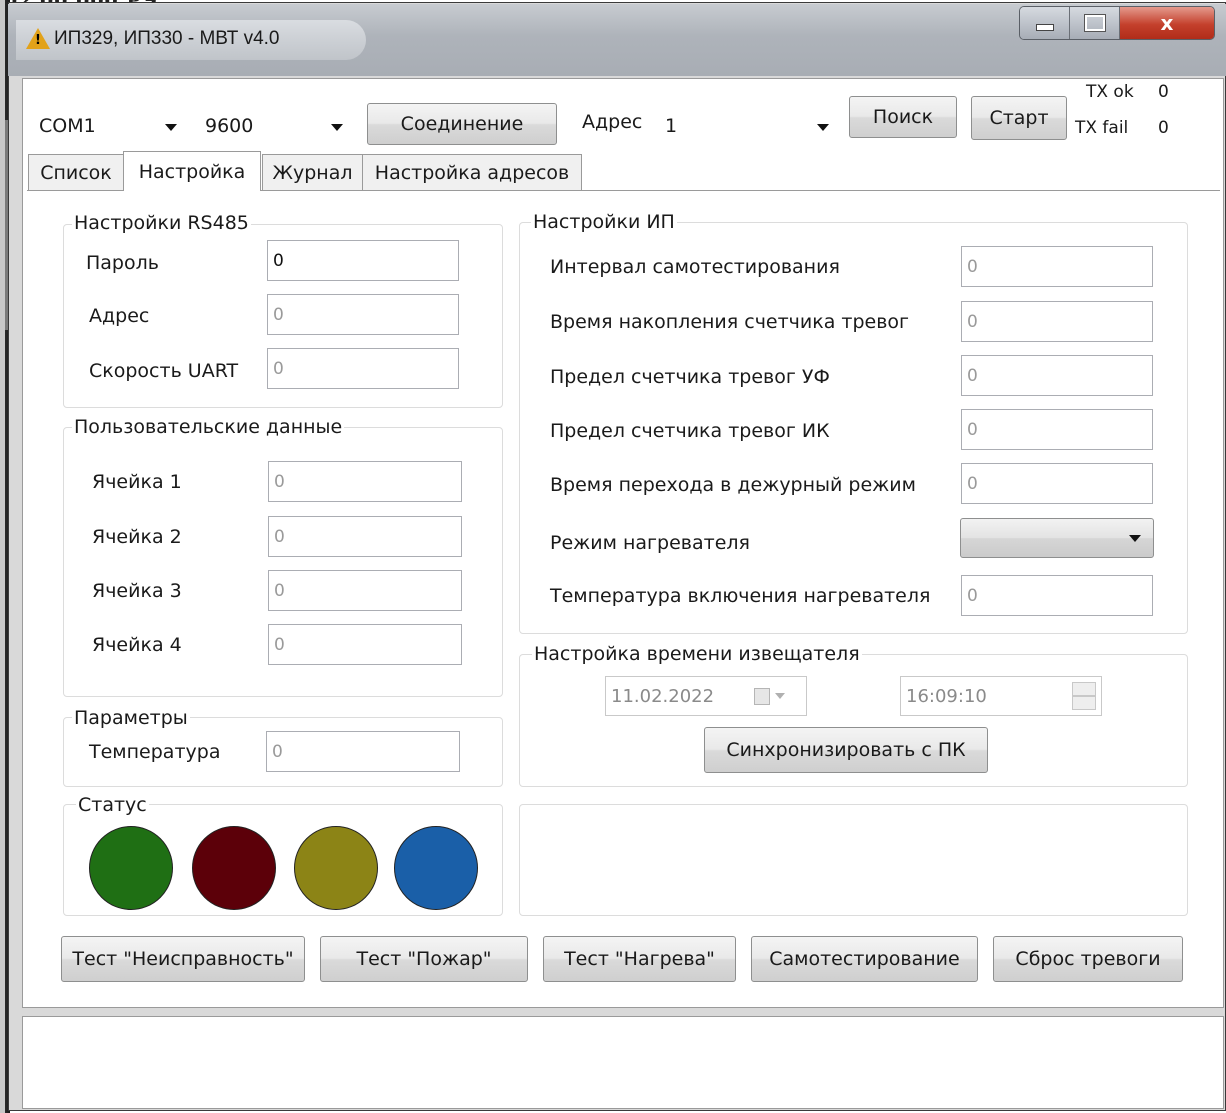 This screenshot has width=1226, height=1113. What do you see at coordinates (424, 959) in the screenshot?
I see `test-fire-button: Тест "Пожар"` at bounding box center [424, 959].